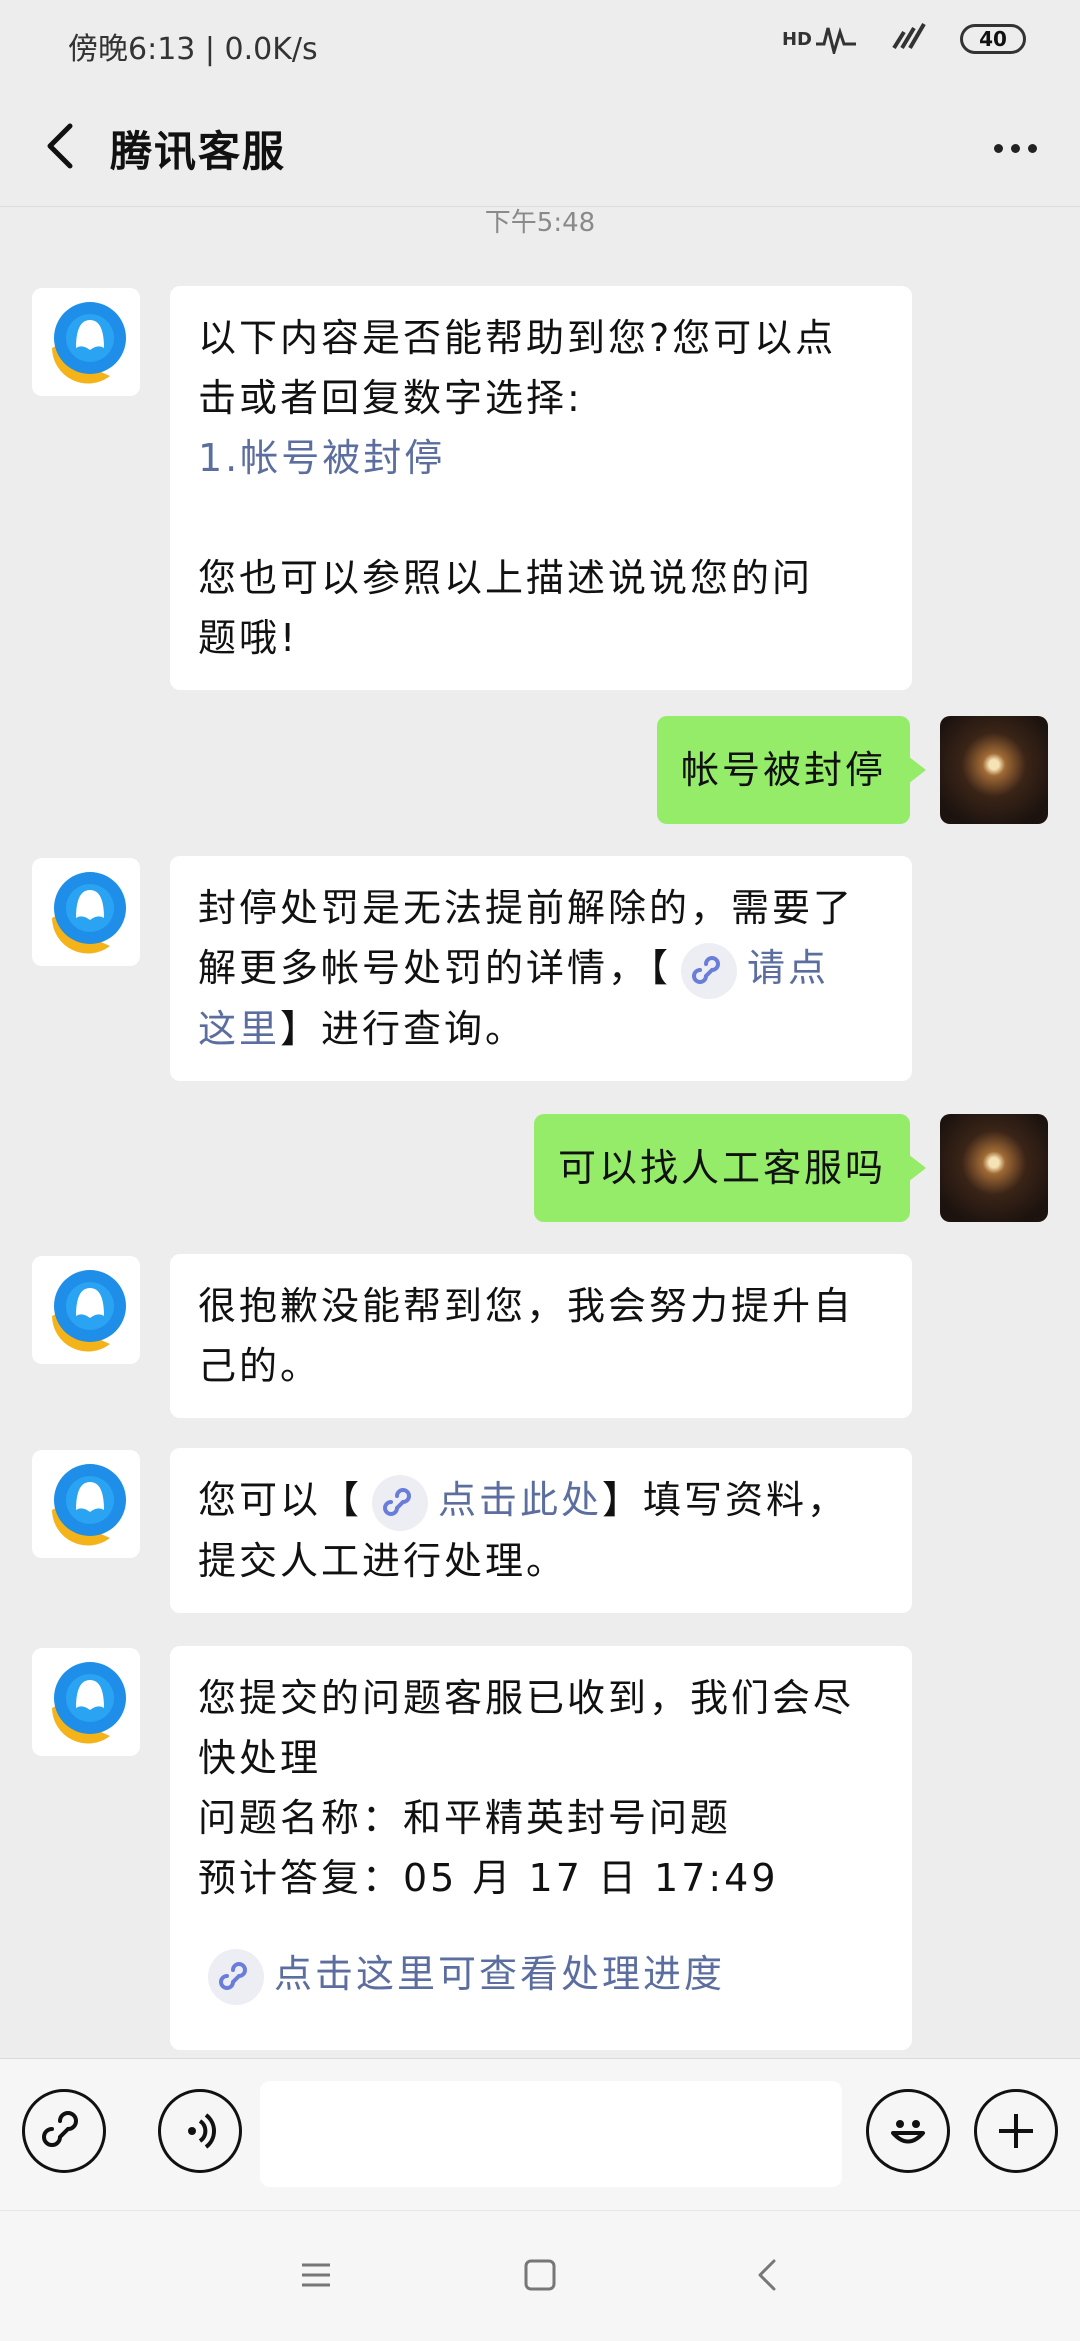 The height and width of the screenshot is (2341, 1080). Describe the element at coordinates (788, 968) in the screenshot. I see `query-link: 请点` at that location.